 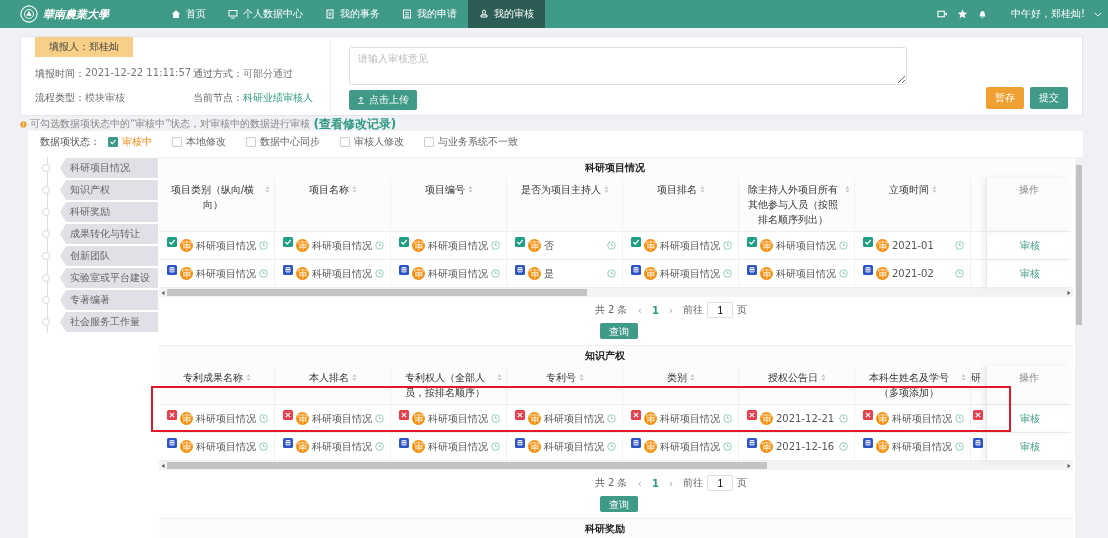 What do you see at coordinates (429, 14) in the screenshot?
I see `nav-tab: 我的申请` at bounding box center [429, 14].